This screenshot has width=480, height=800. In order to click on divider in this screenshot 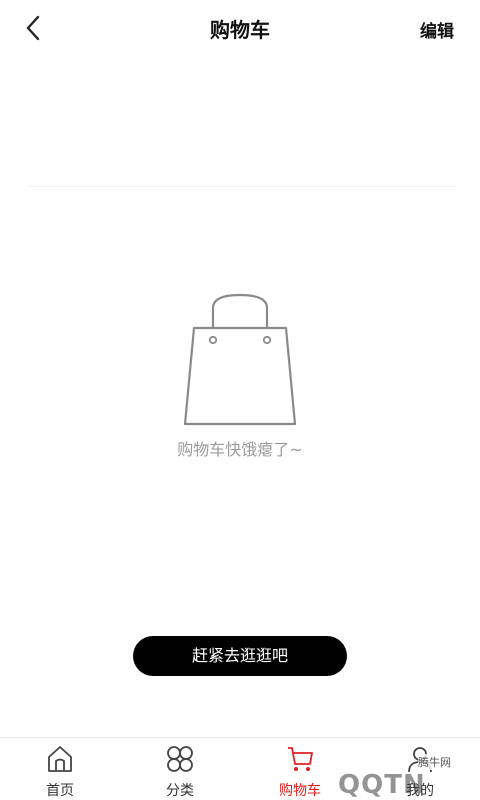, I will do `click(242, 186)`.